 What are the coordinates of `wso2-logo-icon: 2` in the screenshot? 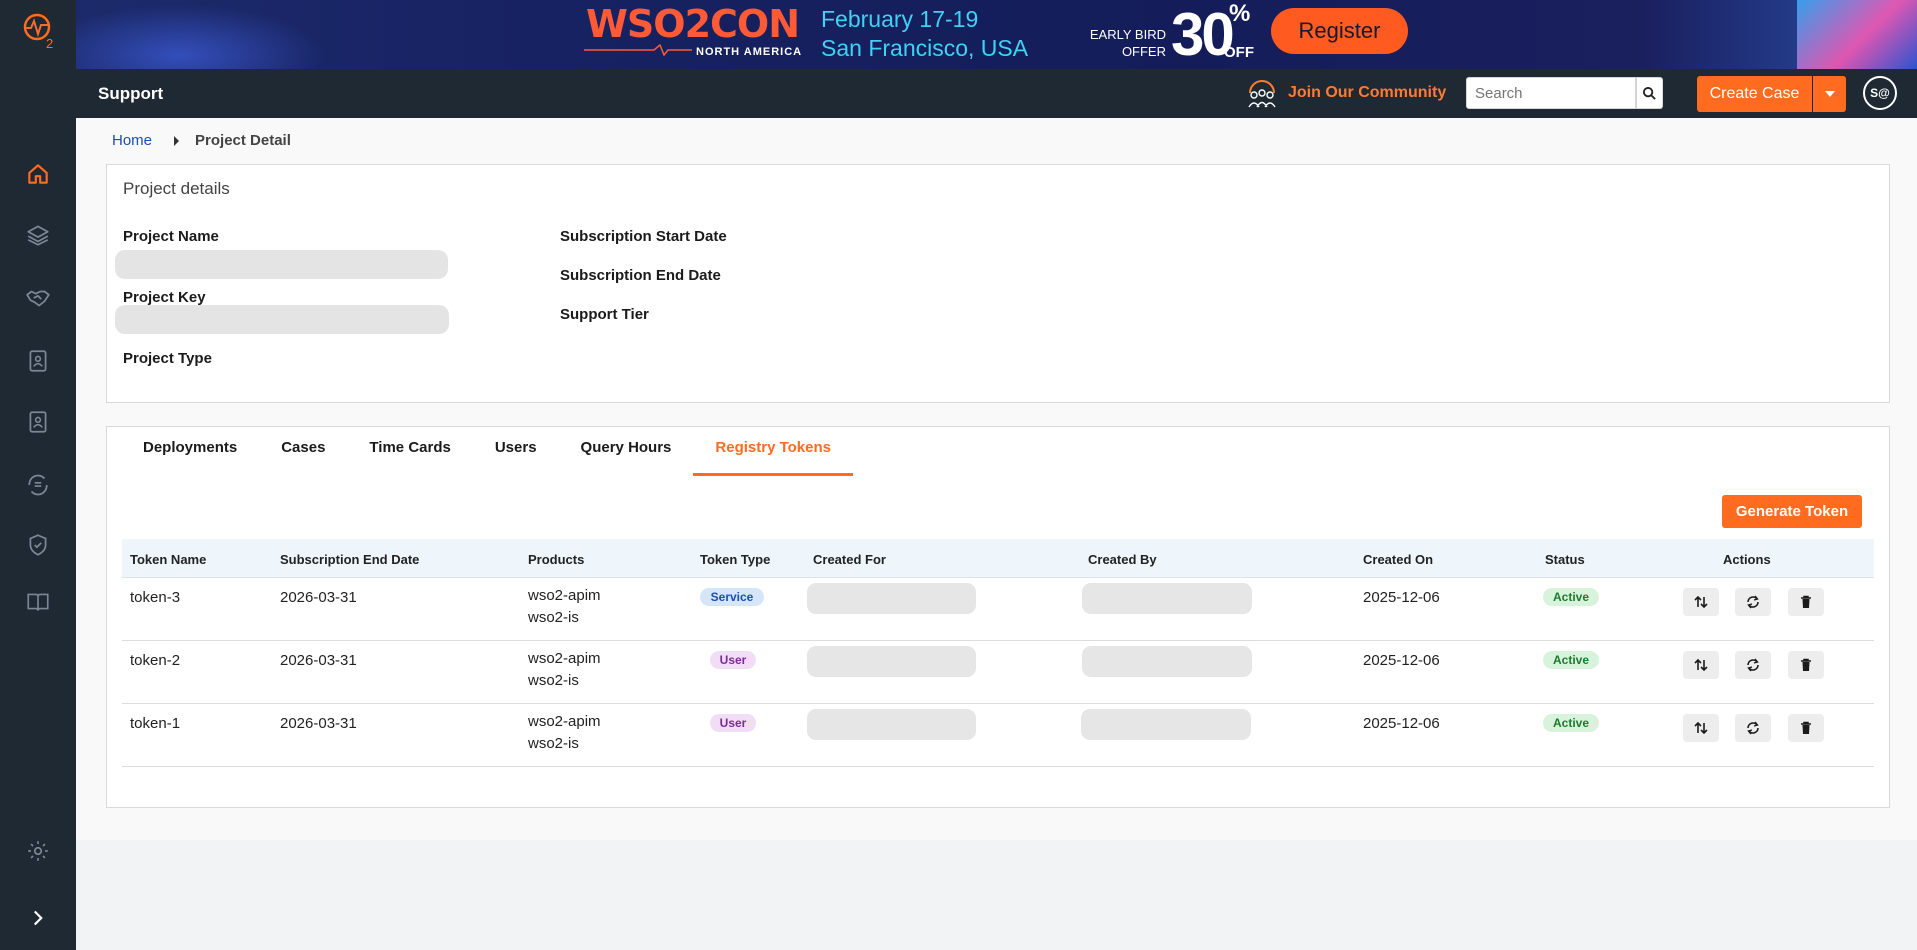 It's located at (40, 30).